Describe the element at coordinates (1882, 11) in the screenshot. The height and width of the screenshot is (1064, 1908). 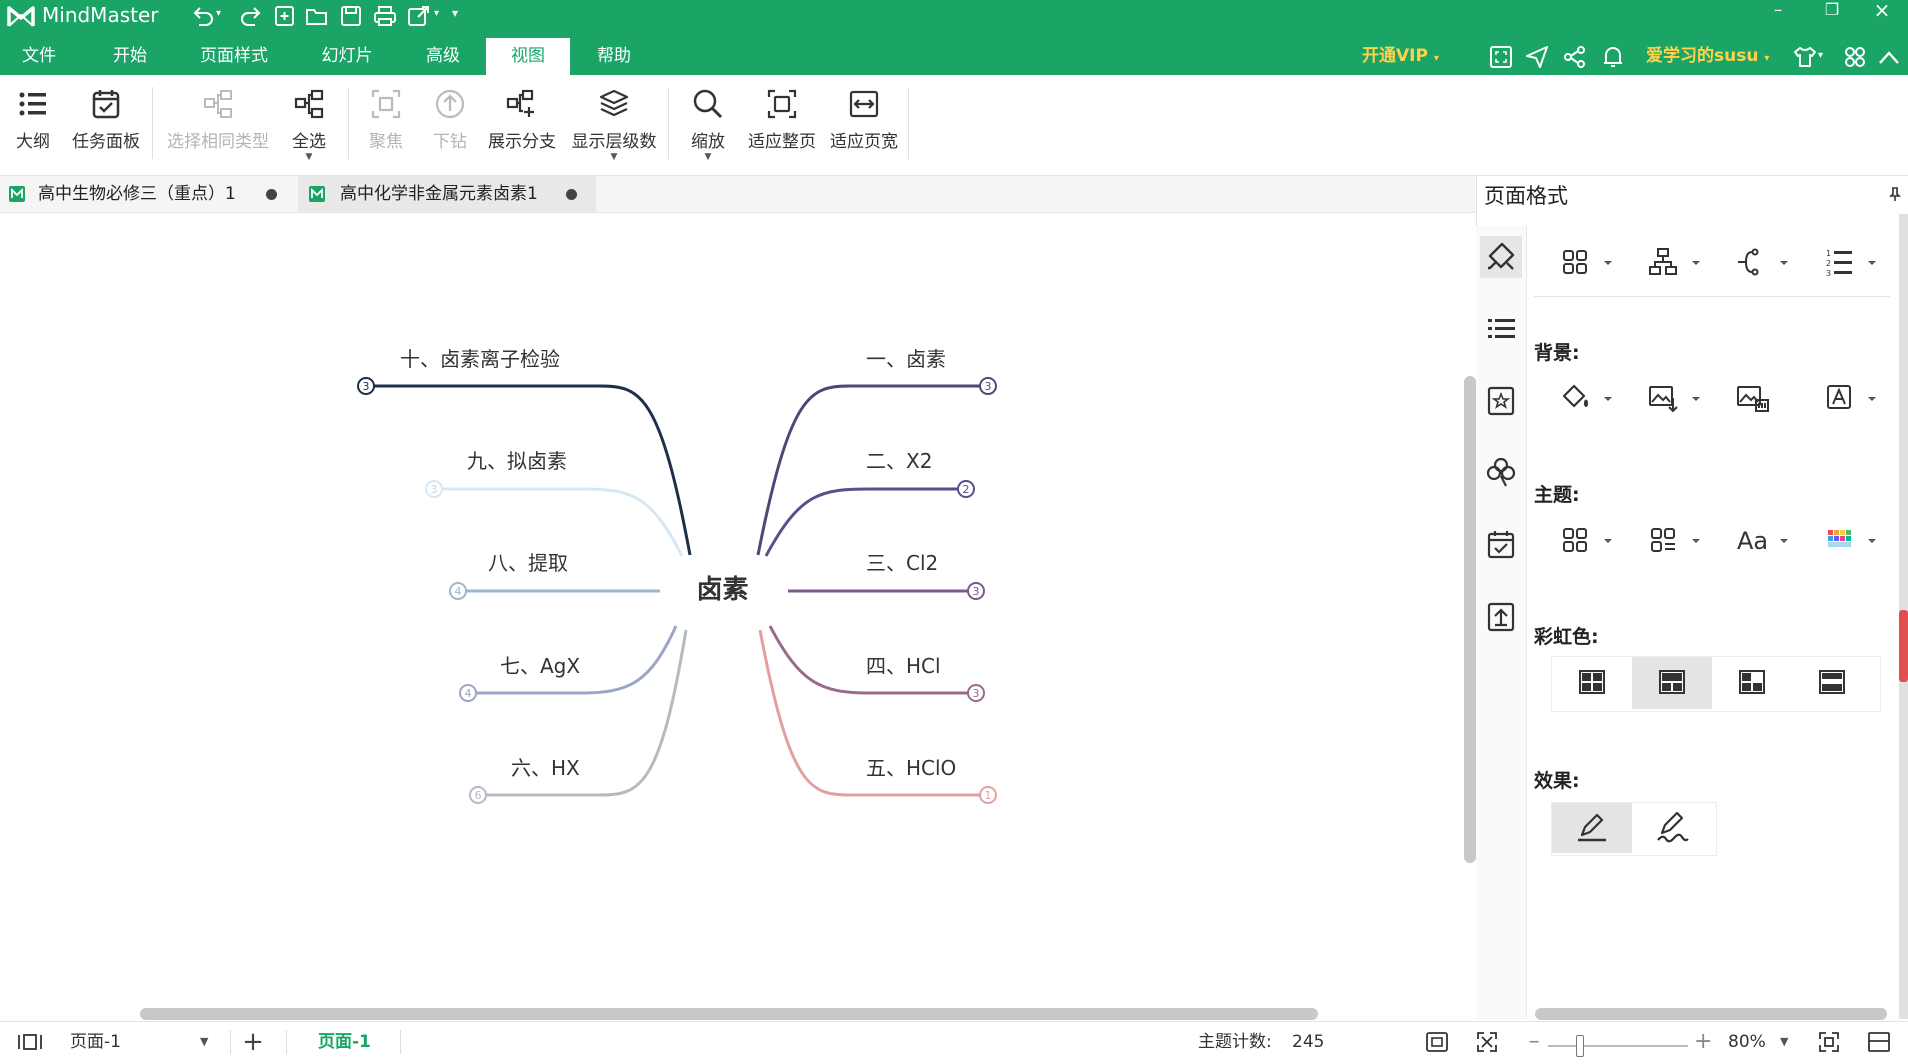
I see `close-icon: ×` at that location.